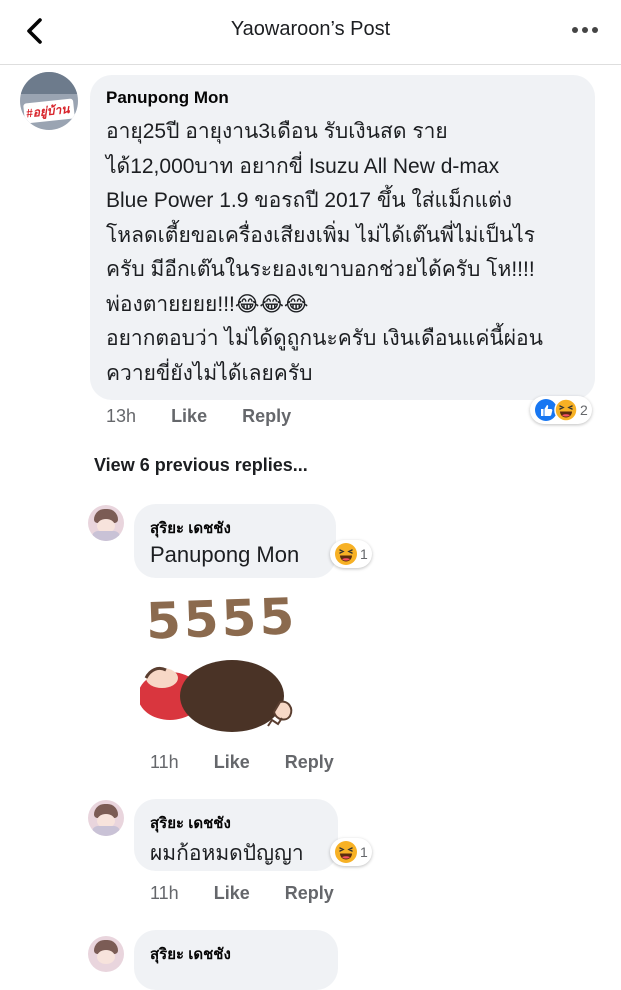  What do you see at coordinates (584, 410) in the screenshot?
I see `reaction-count: 2` at bounding box center [584, 410].